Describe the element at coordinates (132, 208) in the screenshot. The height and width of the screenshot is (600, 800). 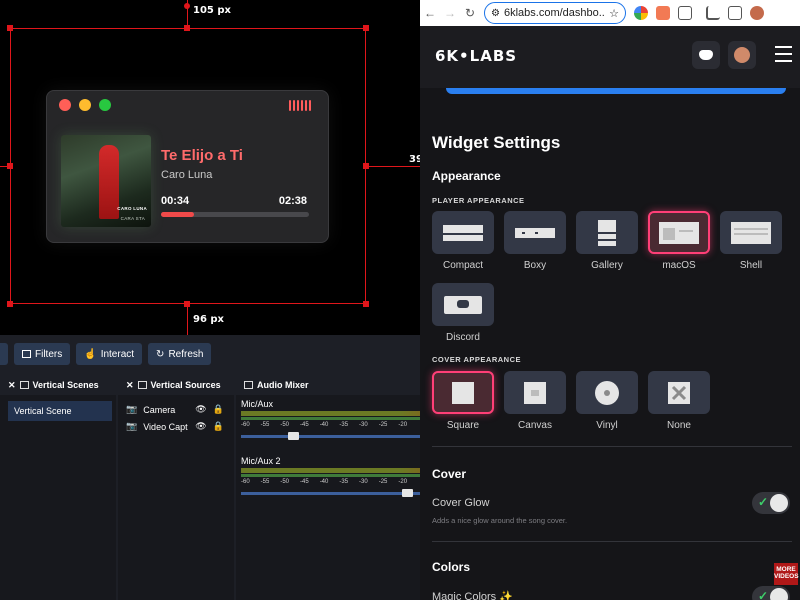
I see `cover-artist-text: CARO LUNA` at that location.